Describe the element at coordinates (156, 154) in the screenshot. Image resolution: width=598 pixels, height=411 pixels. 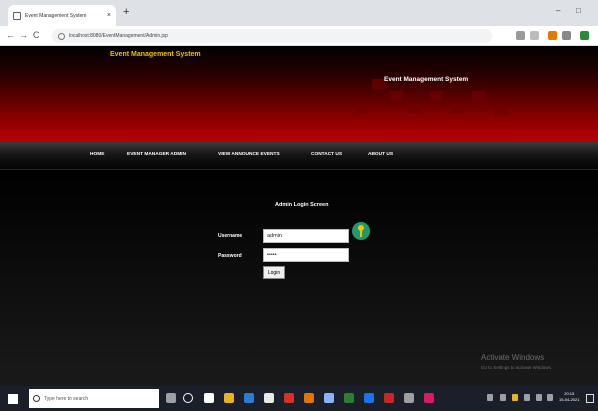
I see `nav-event-manager-admin: EVENT MANAGER ADMIN` at that location.